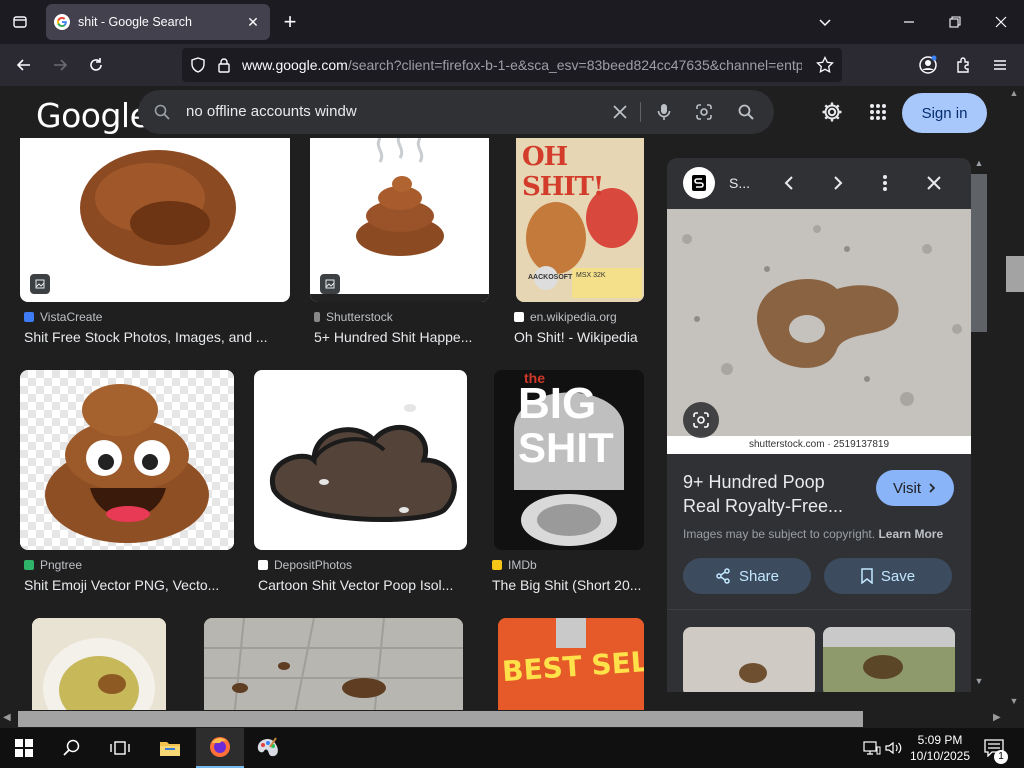 The width and height of the screenshot is (1024, 768). Describe the element at coordinates (944, 113) in the screenshot. I see `sign-in-button: Sign in` at that location.